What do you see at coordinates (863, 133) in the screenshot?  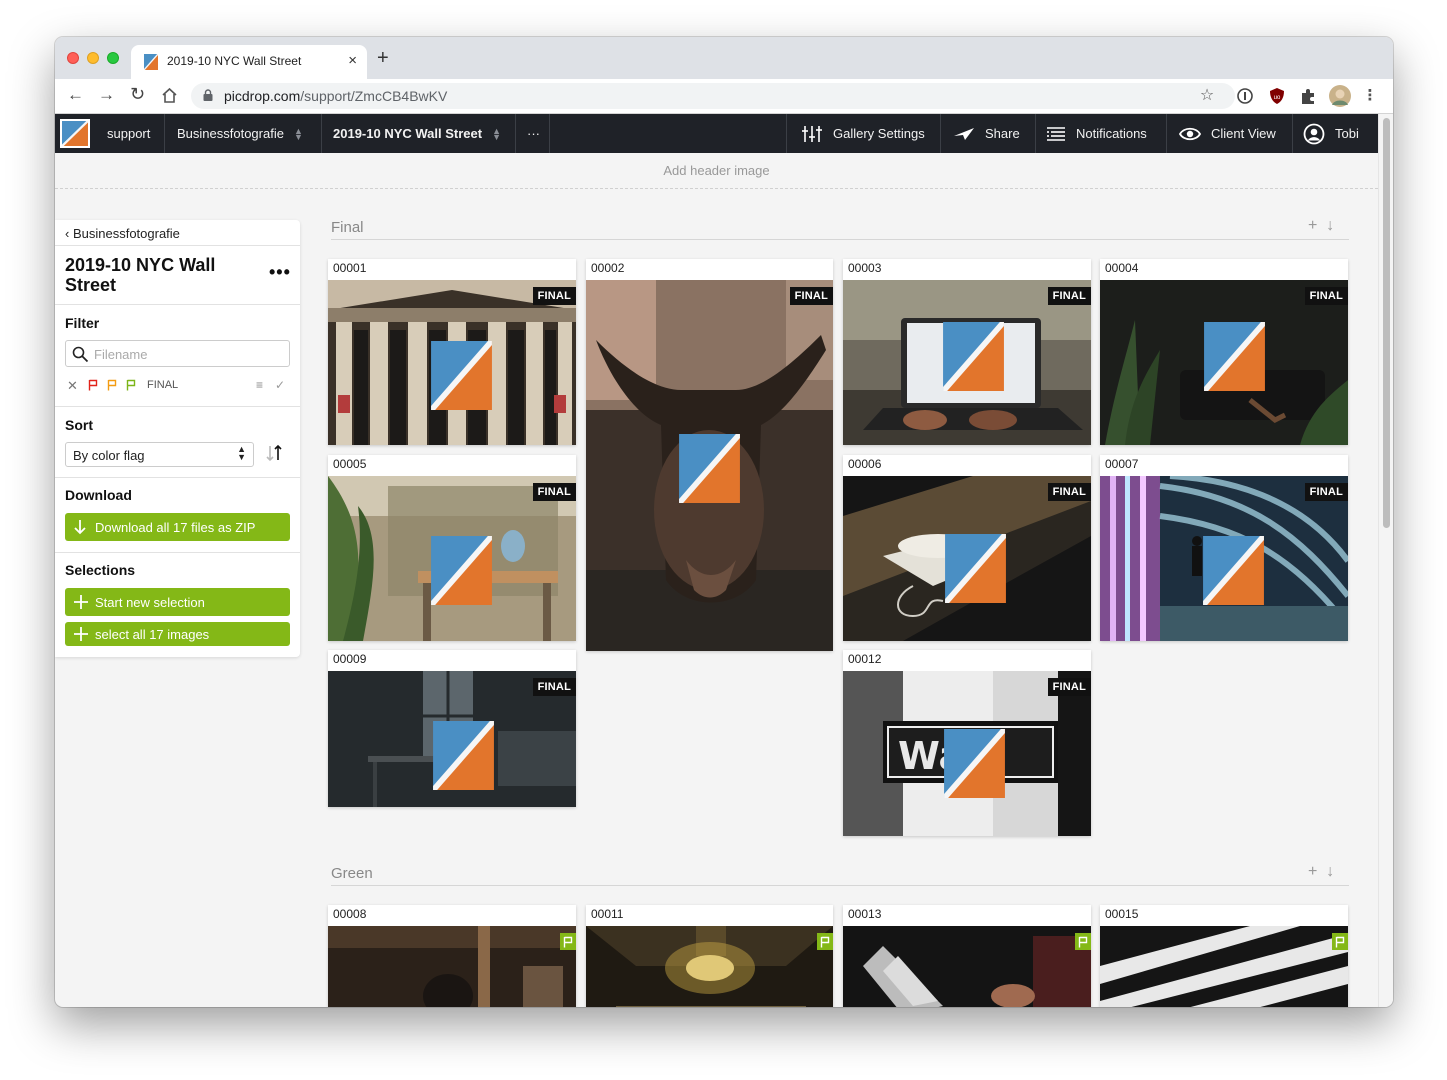 I see `gallery-settings-button: Gallery Settings` at bounding box center [863, 133].